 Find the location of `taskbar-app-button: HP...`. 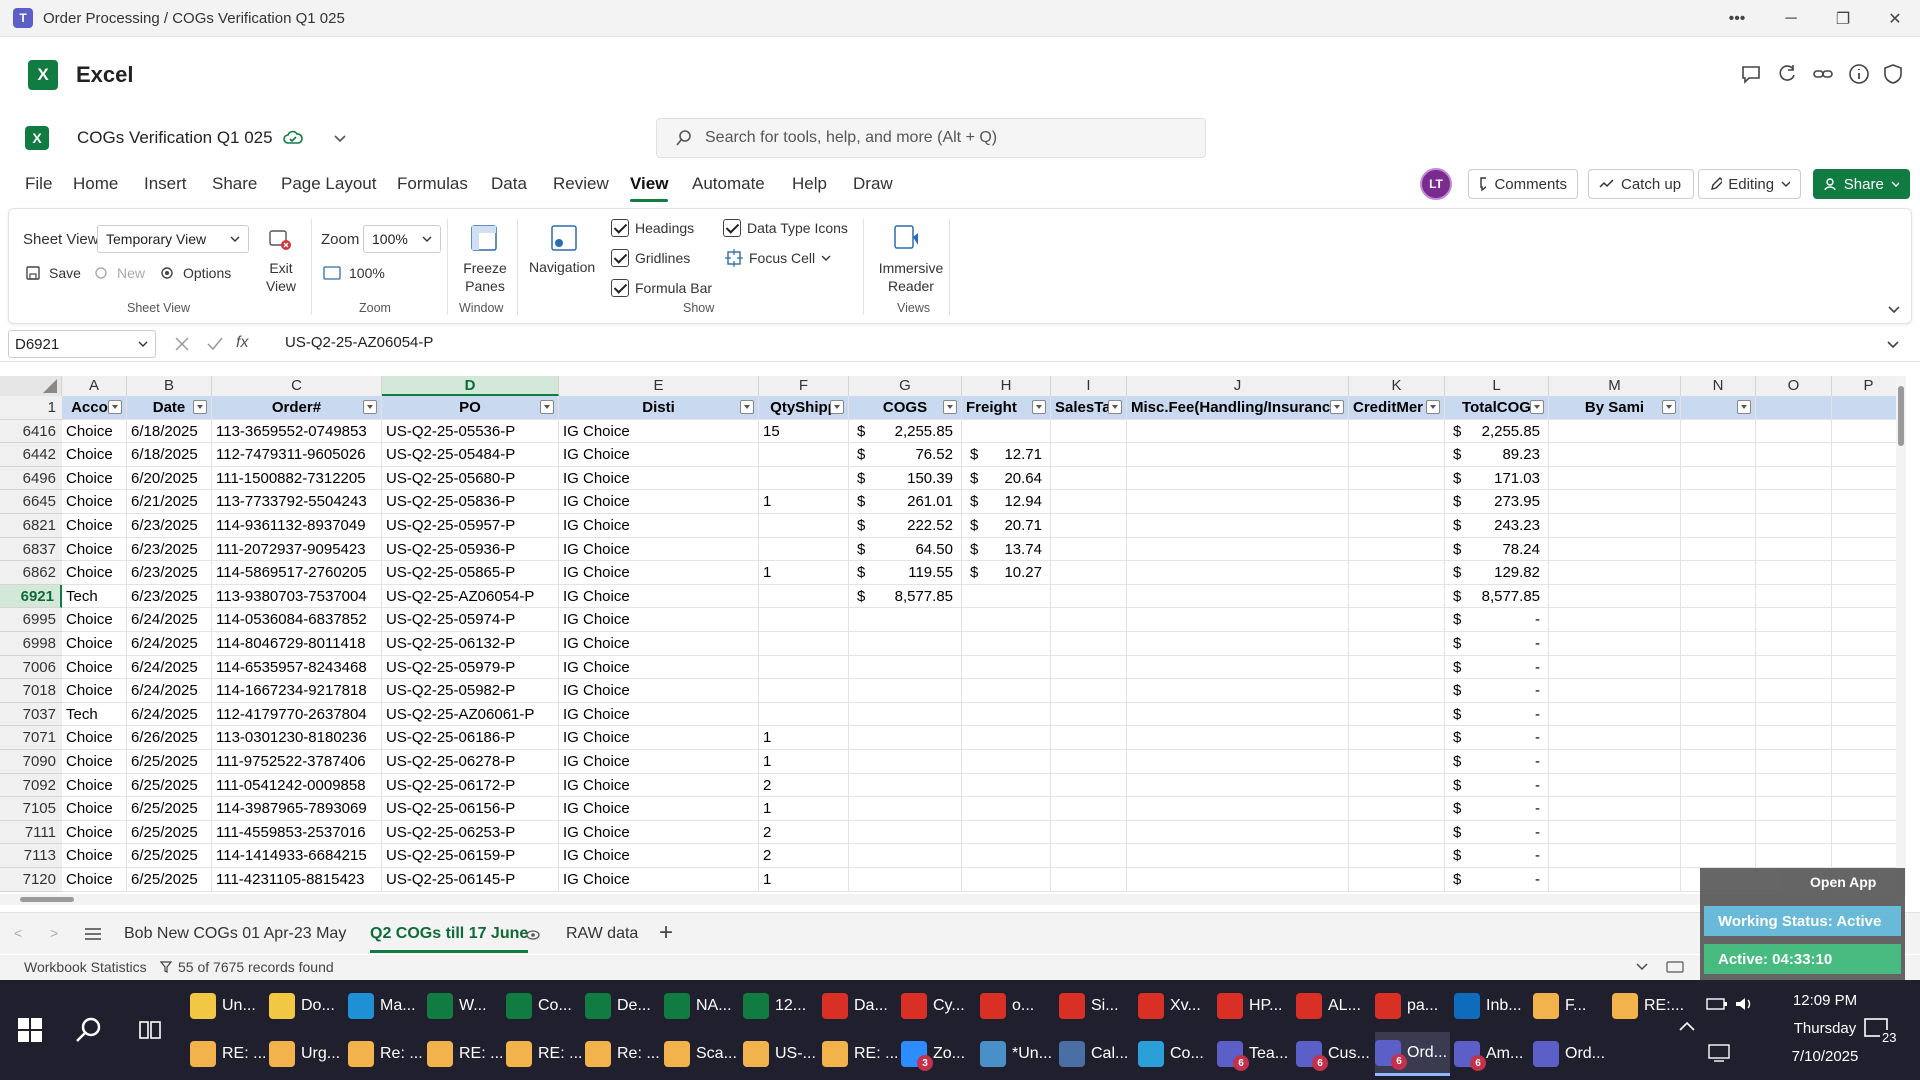

taskbar-app-button: HP... is located at coordinates (1254, 1006).